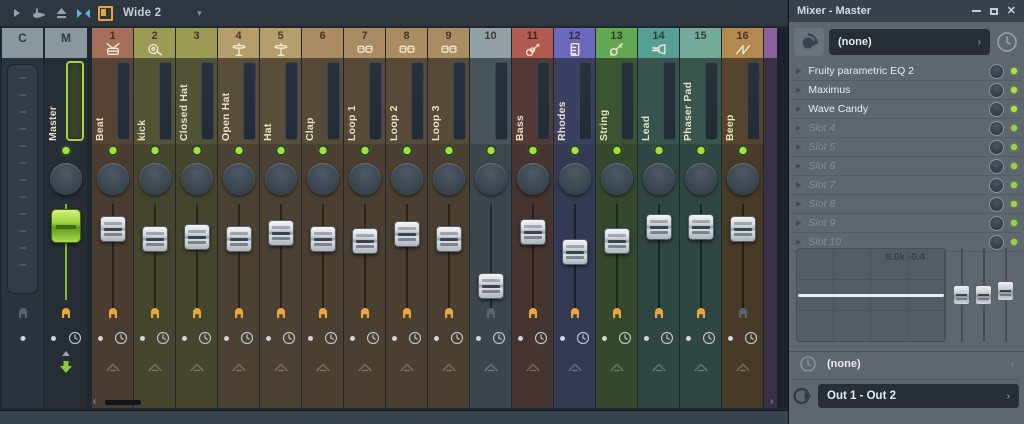  I want to click on master-track-column: M Master, so click(66, 218).